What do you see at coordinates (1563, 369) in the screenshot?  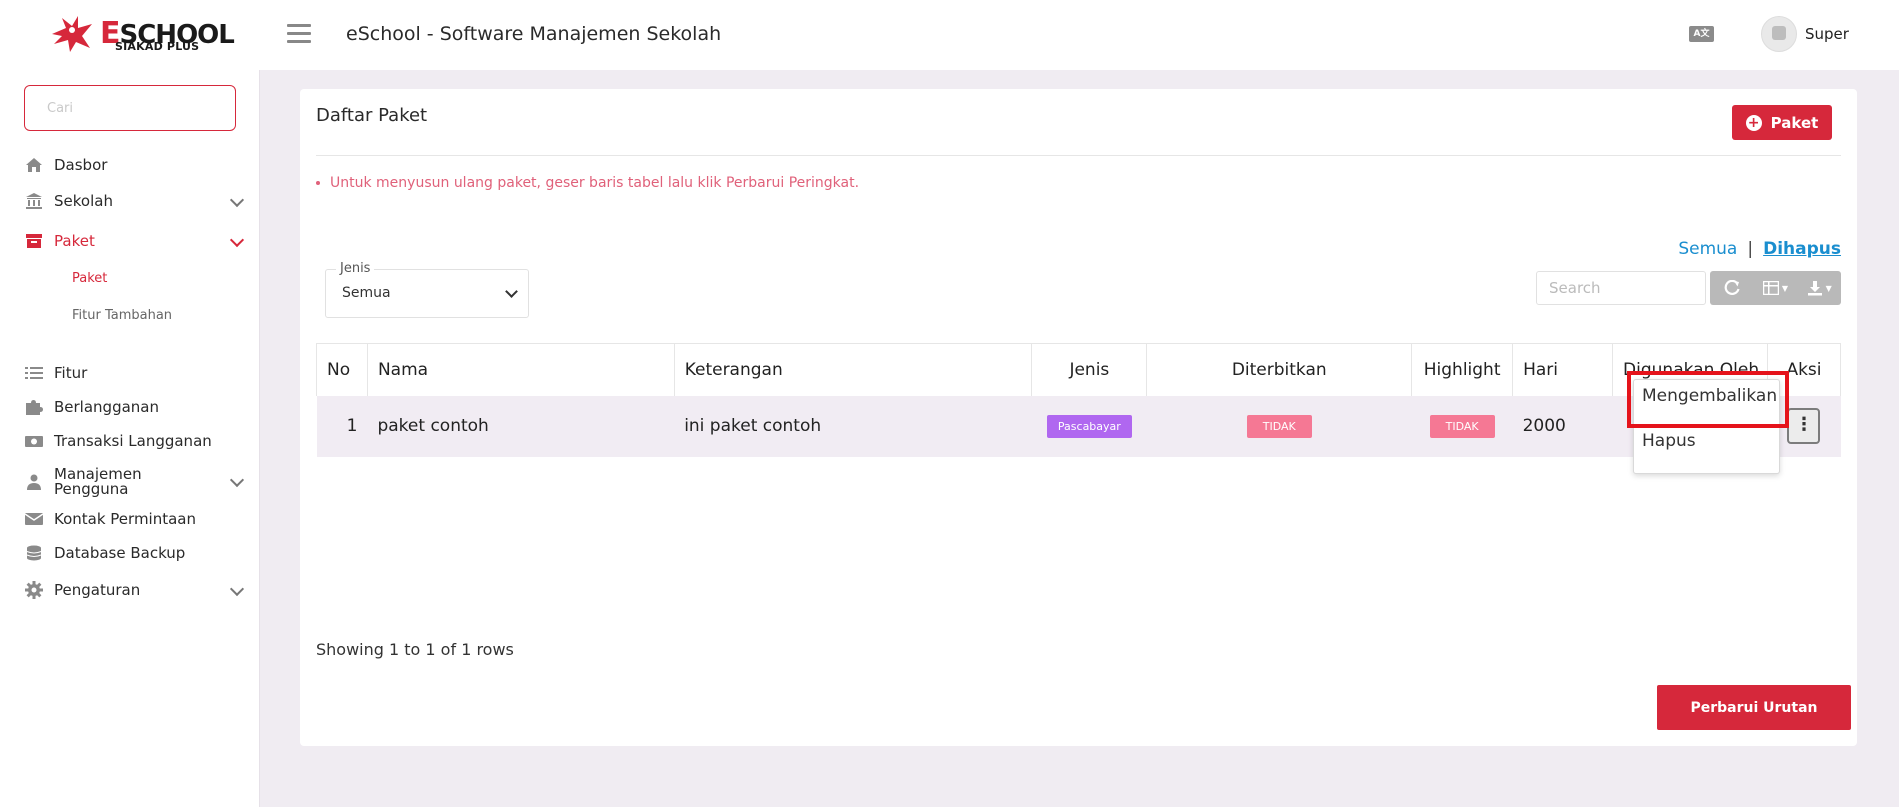 I see `column-header-hari: Hari` at bounding box center [1563, 369].